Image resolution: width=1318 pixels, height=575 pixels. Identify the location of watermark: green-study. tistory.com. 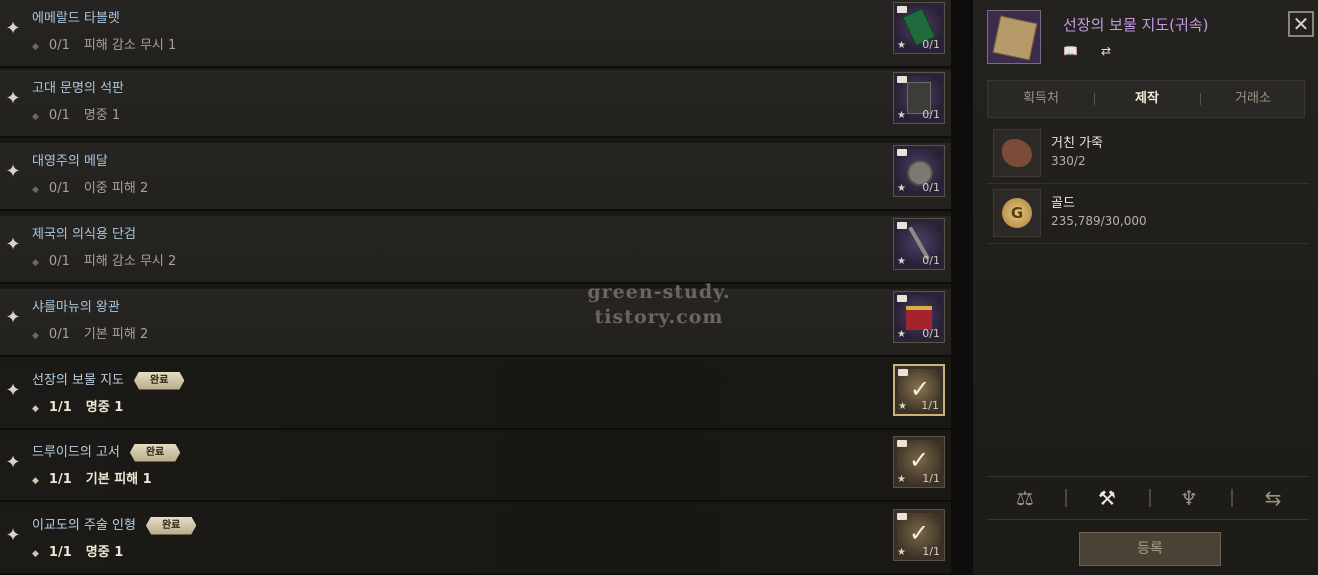
(659, 304).